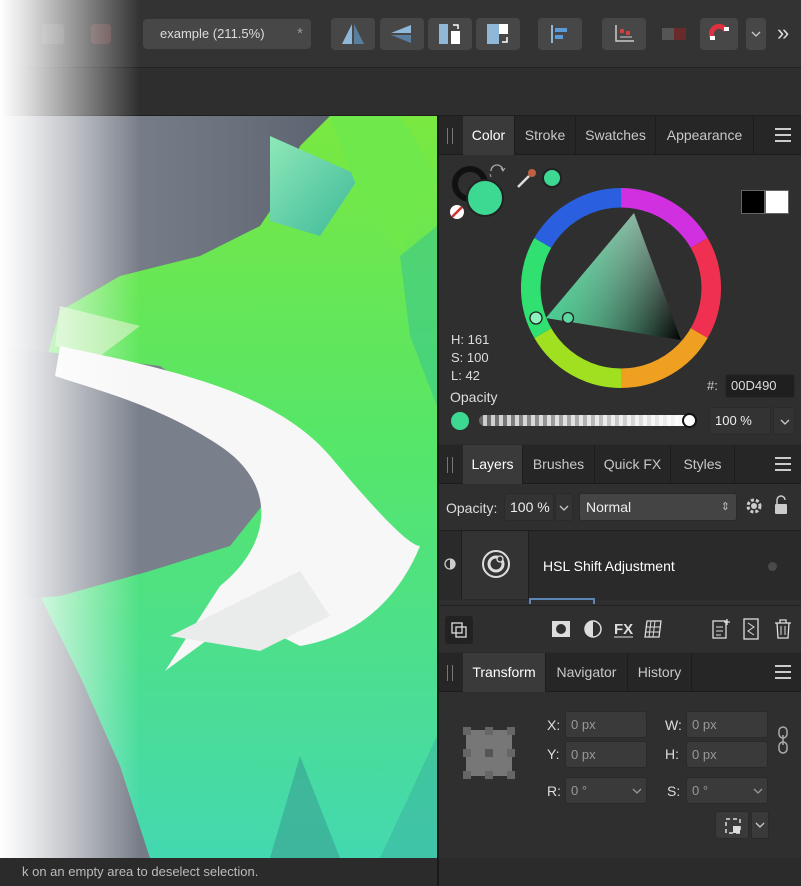 This screenshot has width=801, height=886. What do you see at coordinates (489, 135) in the screenshot?
I see `tab-color: Color` at bounding box center [489, 135].